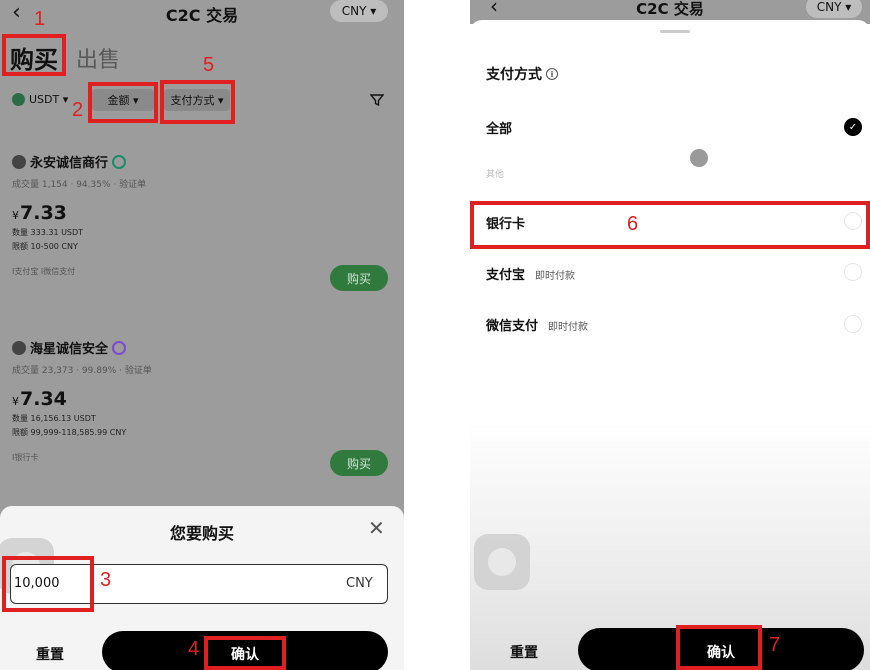  What do you see at coordinates (43, 399) in the screenshot?
I see `price-value: 7.34` at bounding box center [43, 399].